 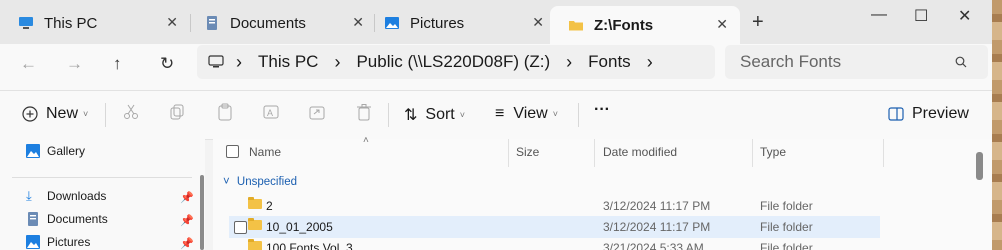 I want to click on preview-button: Preview, so click(x=928, y=114).